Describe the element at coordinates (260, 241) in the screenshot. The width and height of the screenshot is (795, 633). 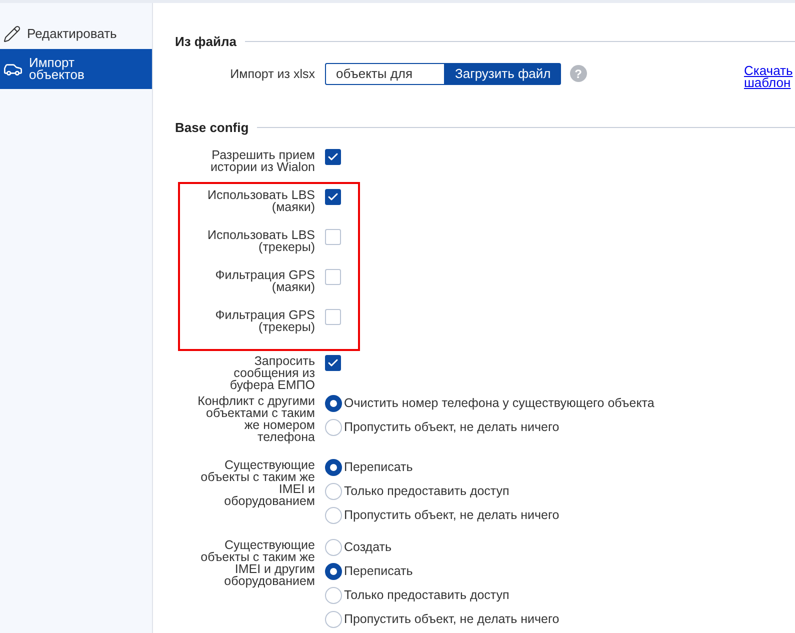
I see `field-label: Использовать LBS (трекеры)` at that location.